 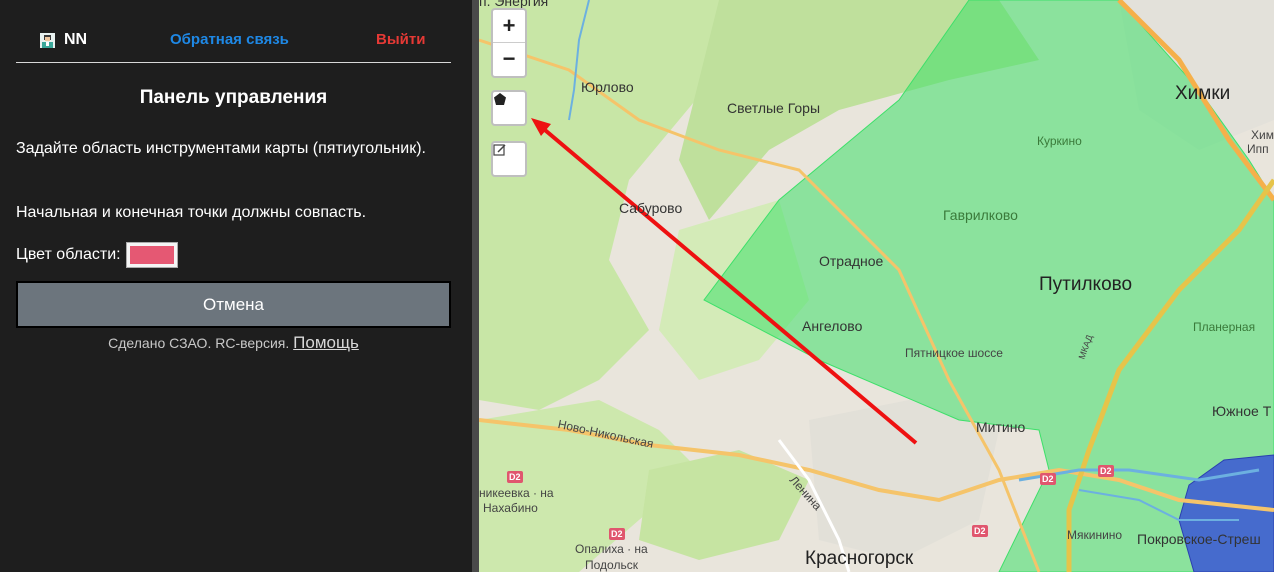 What do you see at coordinates (1086, 284) in the screenshot?
I see `map-label-putilkovo: Путилково` at bounding box center [1086, 284].